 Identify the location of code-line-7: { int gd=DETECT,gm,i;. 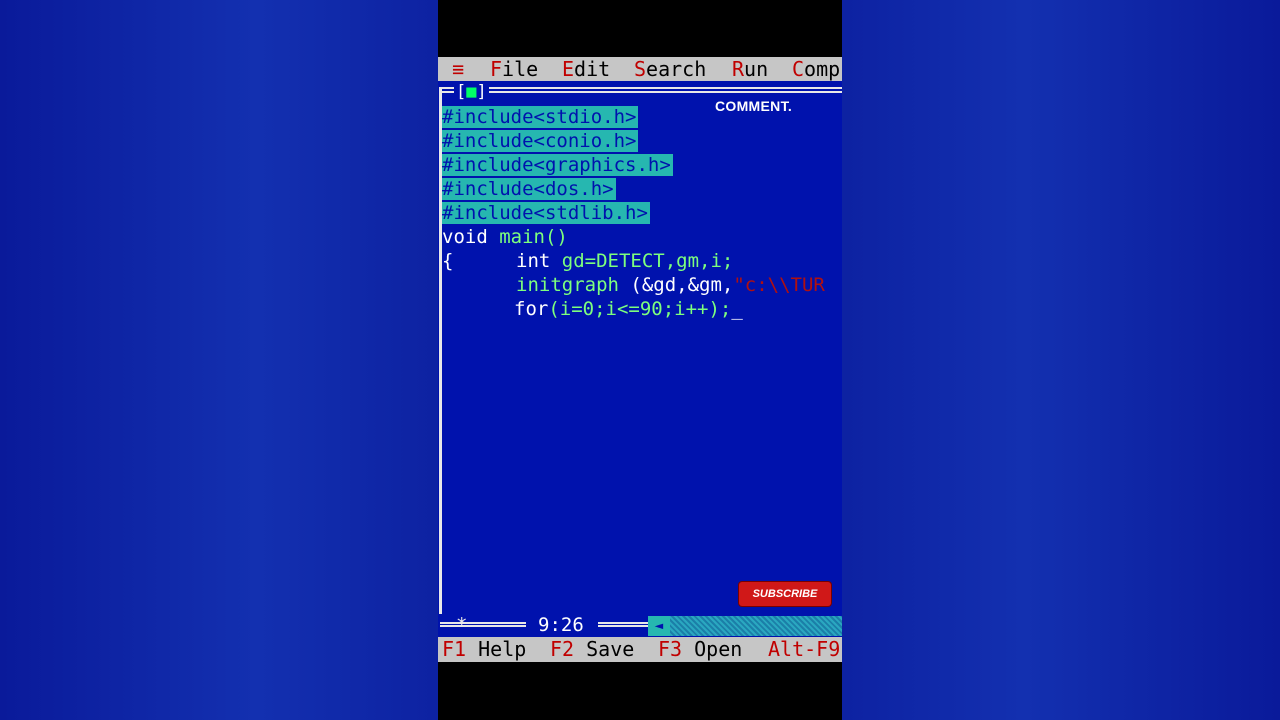
(587, 261).